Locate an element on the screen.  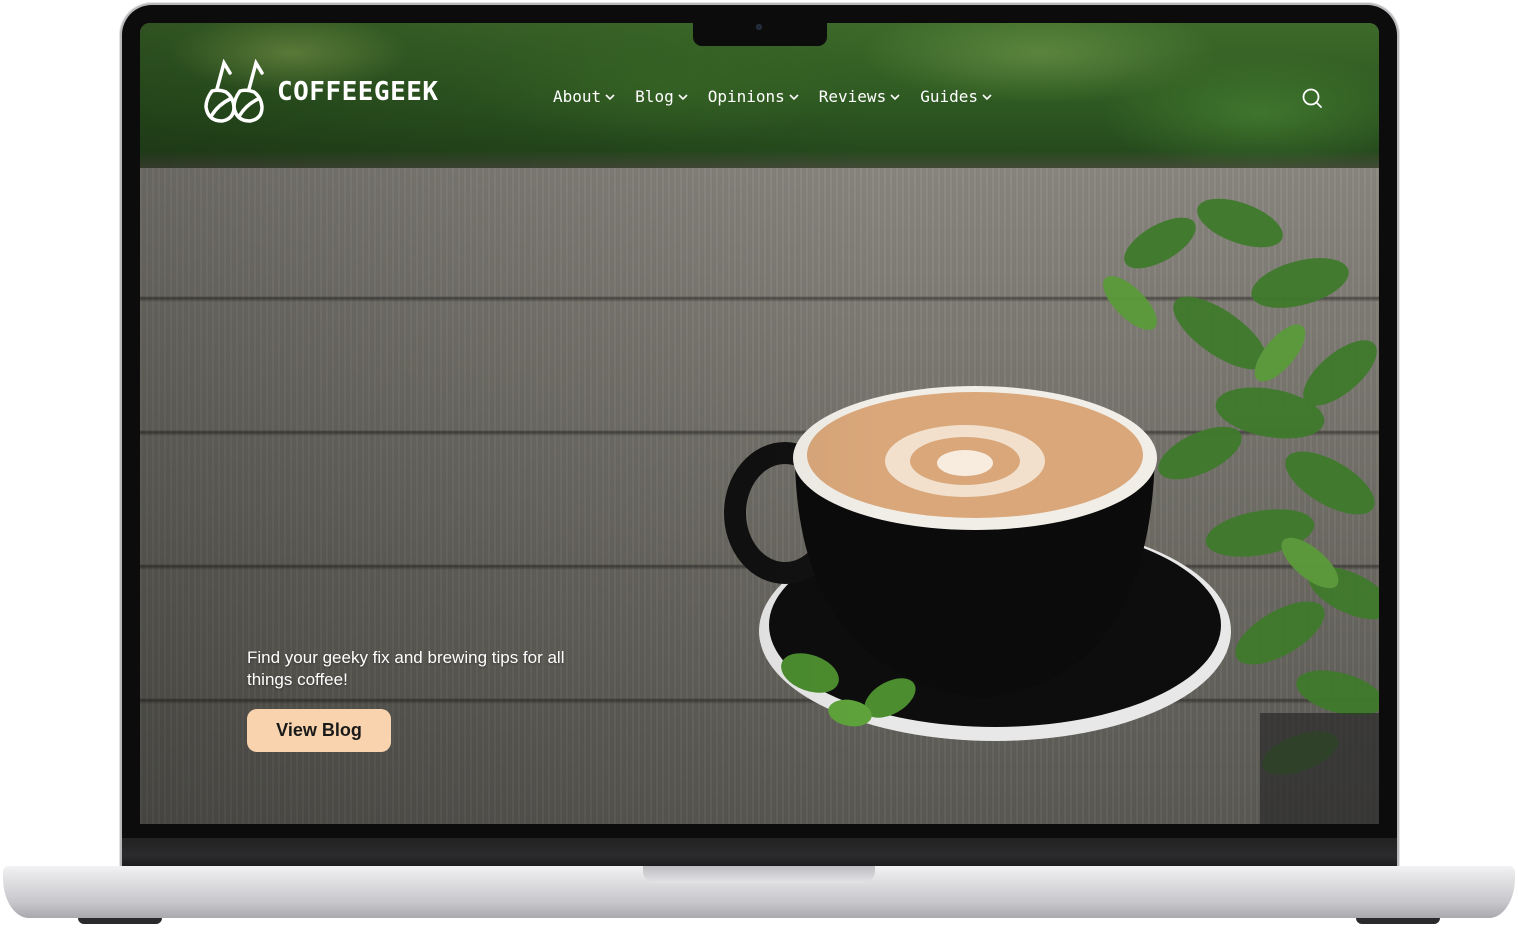
site-logo: COFFEEGEEK is located at coordinates (319, 92).